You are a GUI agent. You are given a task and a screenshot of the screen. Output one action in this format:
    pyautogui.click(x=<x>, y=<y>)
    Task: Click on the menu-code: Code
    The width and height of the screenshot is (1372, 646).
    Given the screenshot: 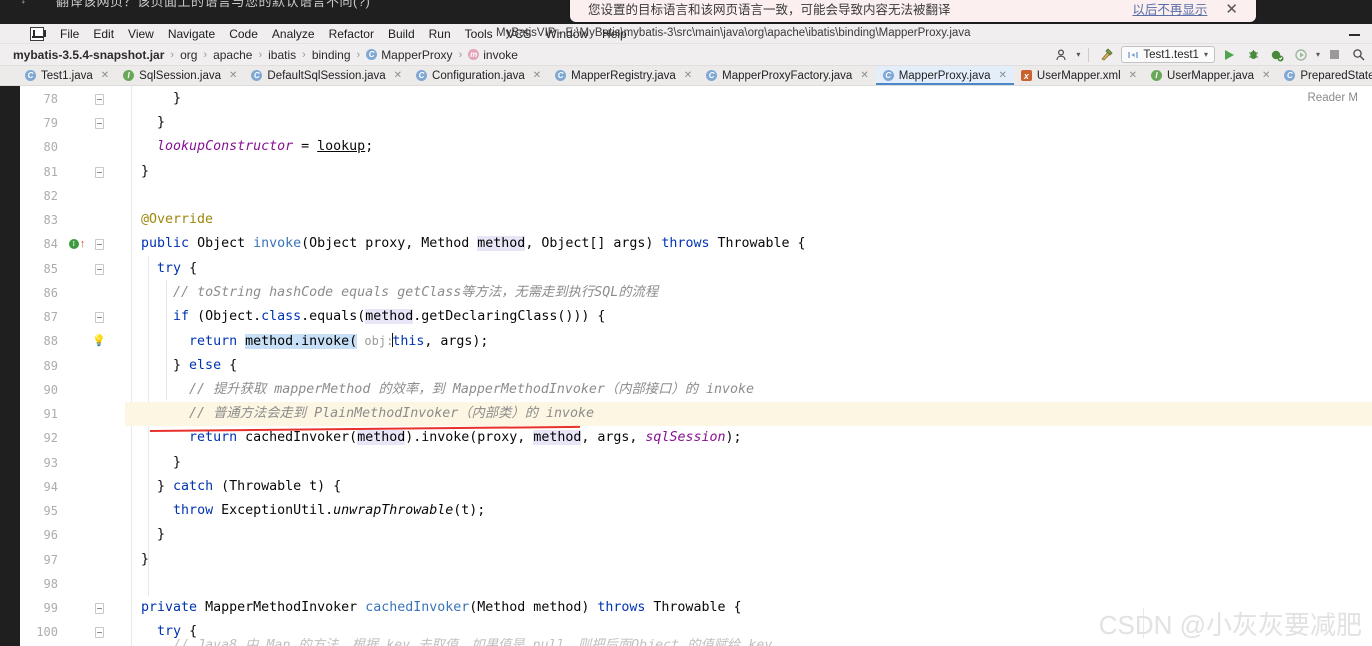 What is the action you would take?
    pyautogui.click(x=243, y=34)
    